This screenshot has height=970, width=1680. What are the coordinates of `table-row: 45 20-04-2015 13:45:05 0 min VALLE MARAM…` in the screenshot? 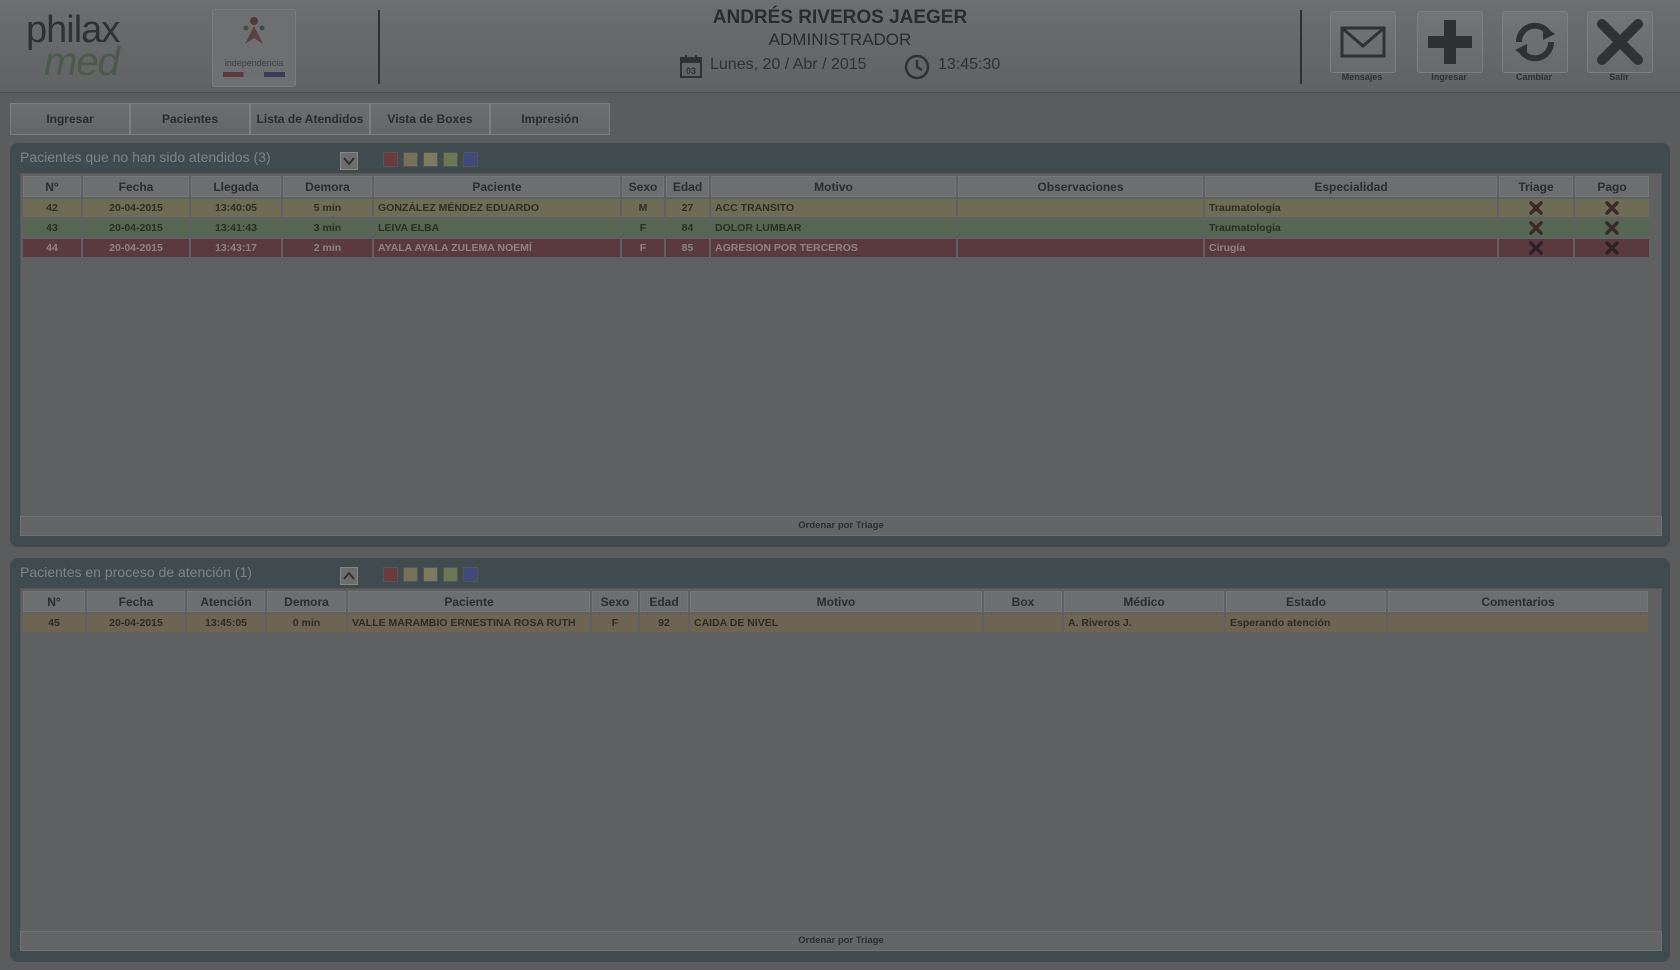 It's located at (835, 623).